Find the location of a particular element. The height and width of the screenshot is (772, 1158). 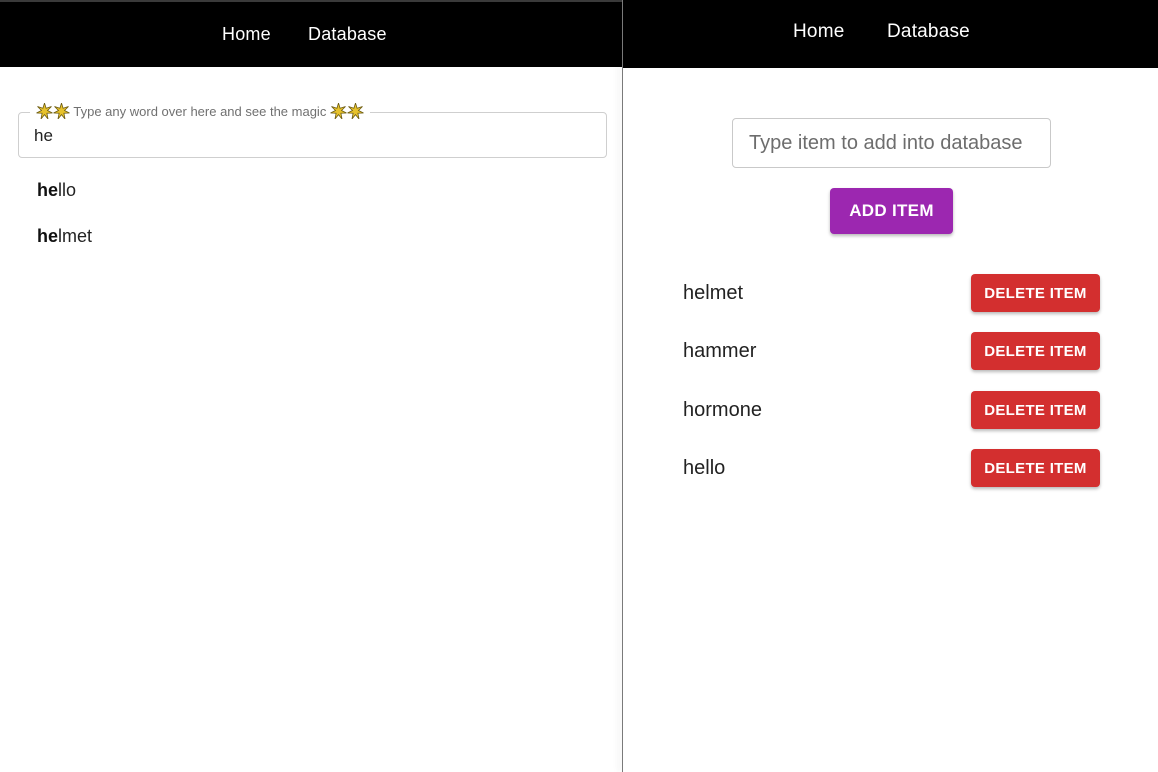

database-item-row: hormone DELETE ITEM is located at coordinates (892, 410).